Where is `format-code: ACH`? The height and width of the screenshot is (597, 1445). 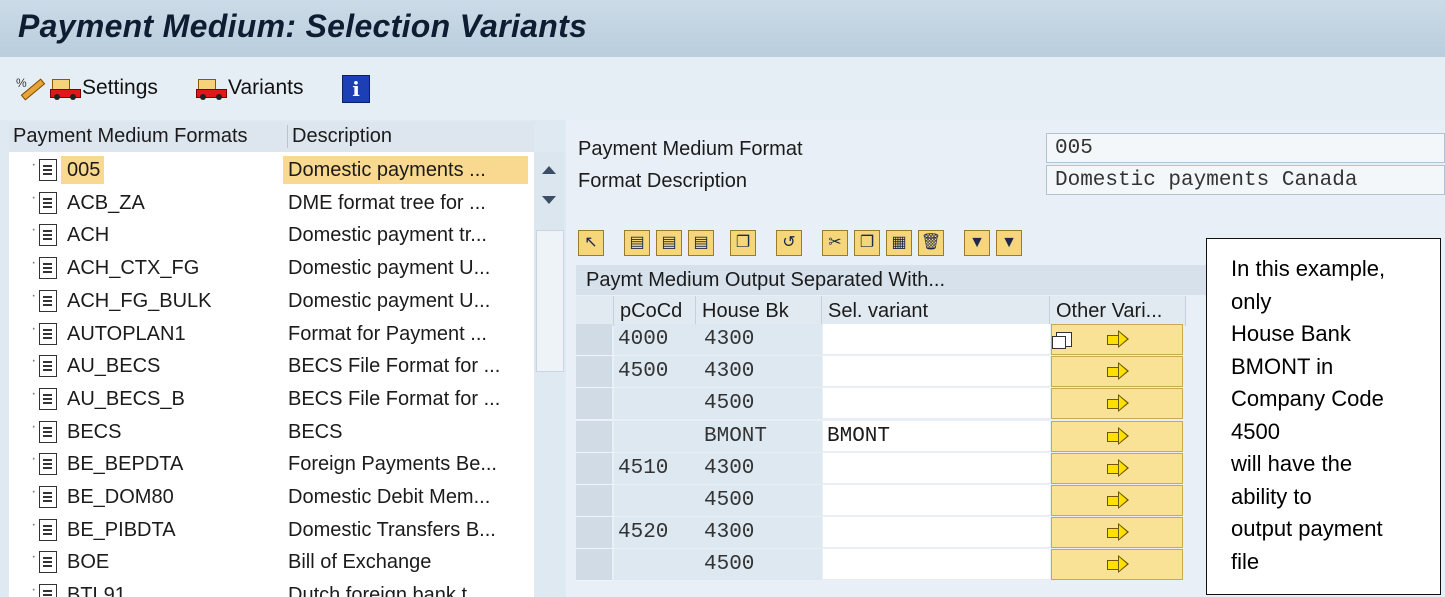
format-code: ACH is located at coordinates (87, 235).